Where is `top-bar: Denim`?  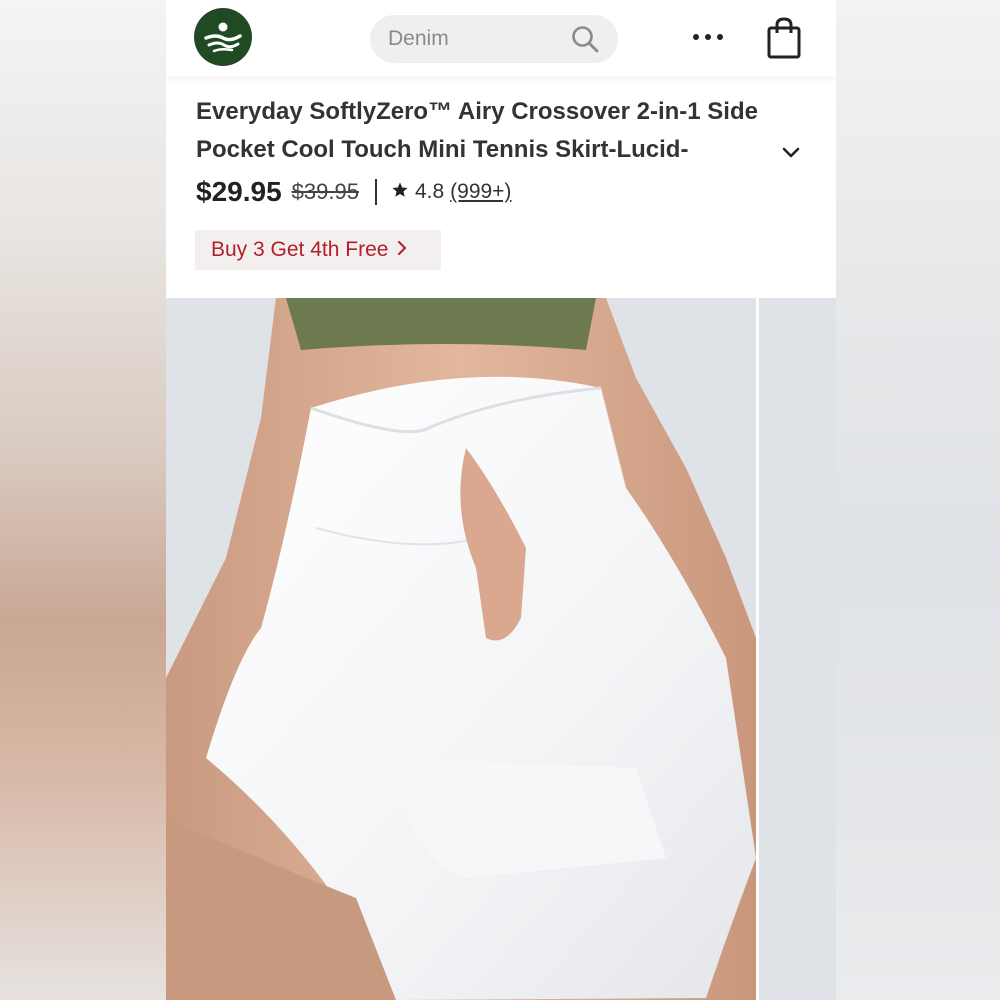 top-bar: Denim is located at coordinates (501, 38).